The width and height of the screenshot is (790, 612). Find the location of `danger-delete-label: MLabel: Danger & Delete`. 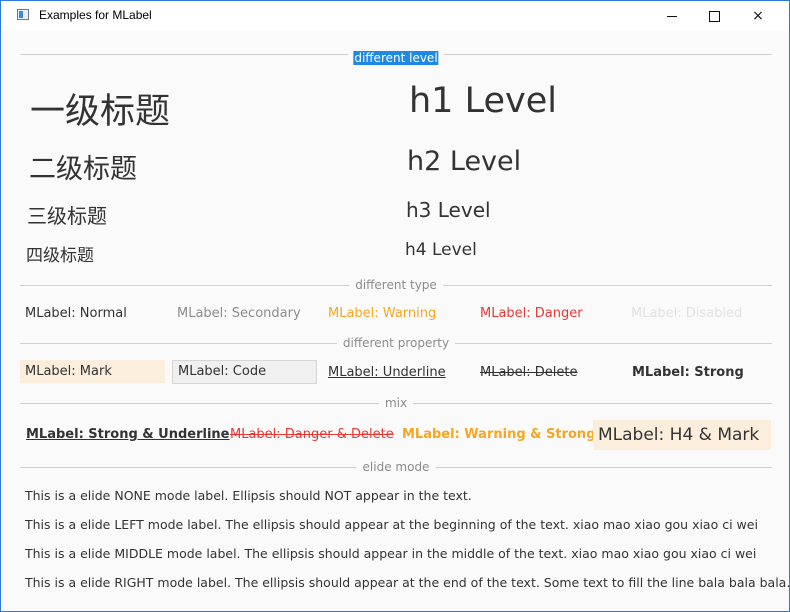

danger-delete-label: MLabel: Danger & Delete is located at coordinates (312, 434).